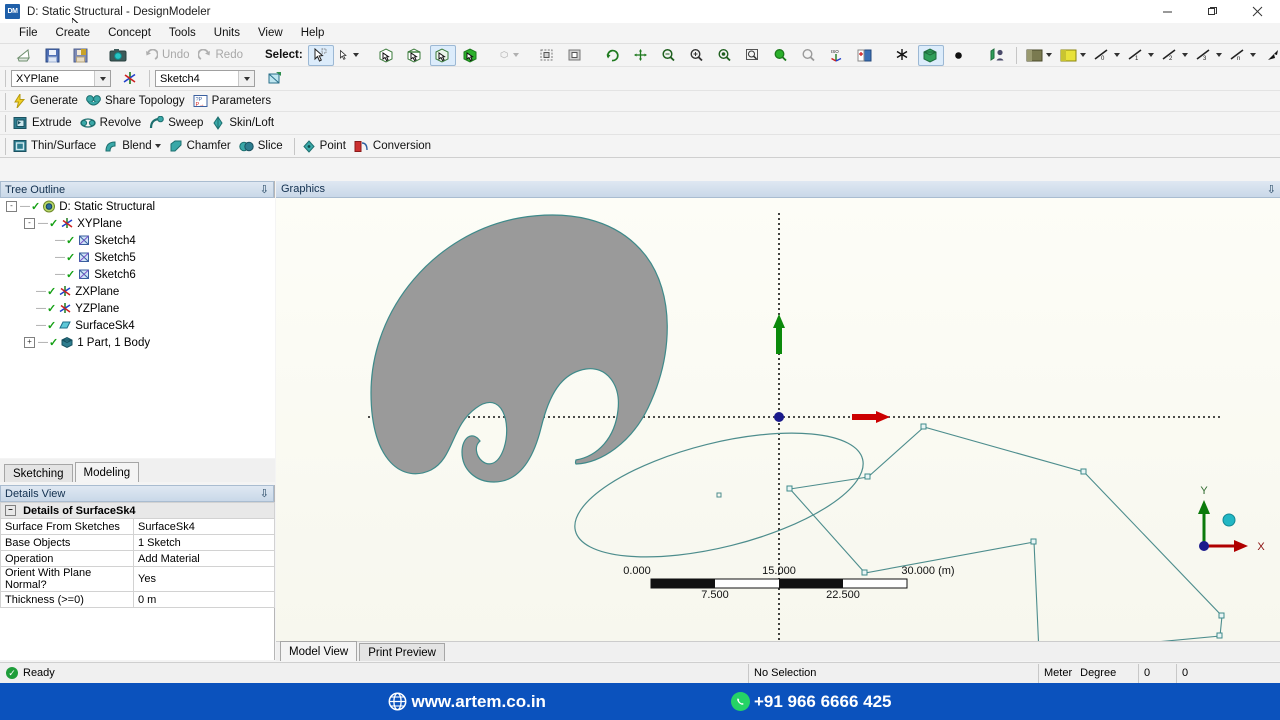 The width and height of the screenshot is (1280, 720). What do you see at coordinates (137, 308) in the screenshot?
I see `tree-item-yzplane: — ✓ YZPlane` at bounding box center [137, 308].